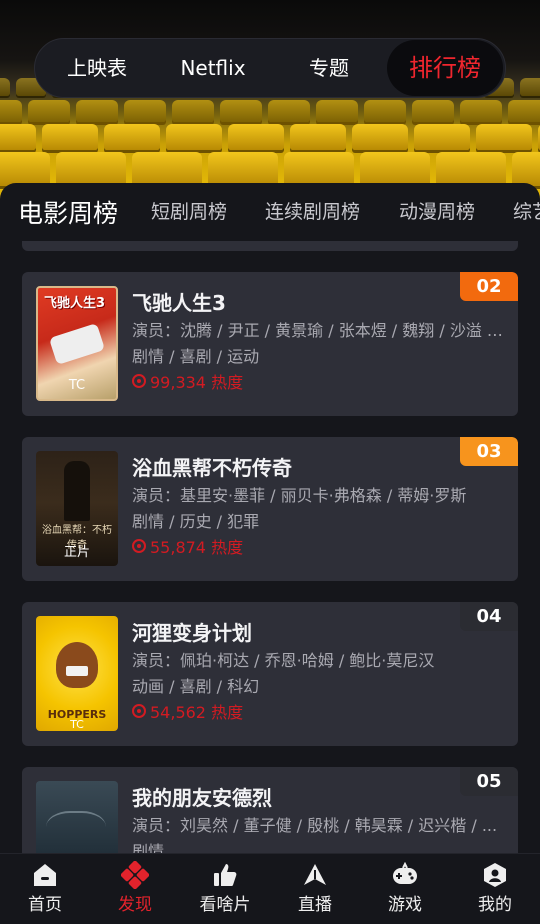  Describe the element at coordinates (495, 875) in the screenshot. I see `profile-icon` at that location.